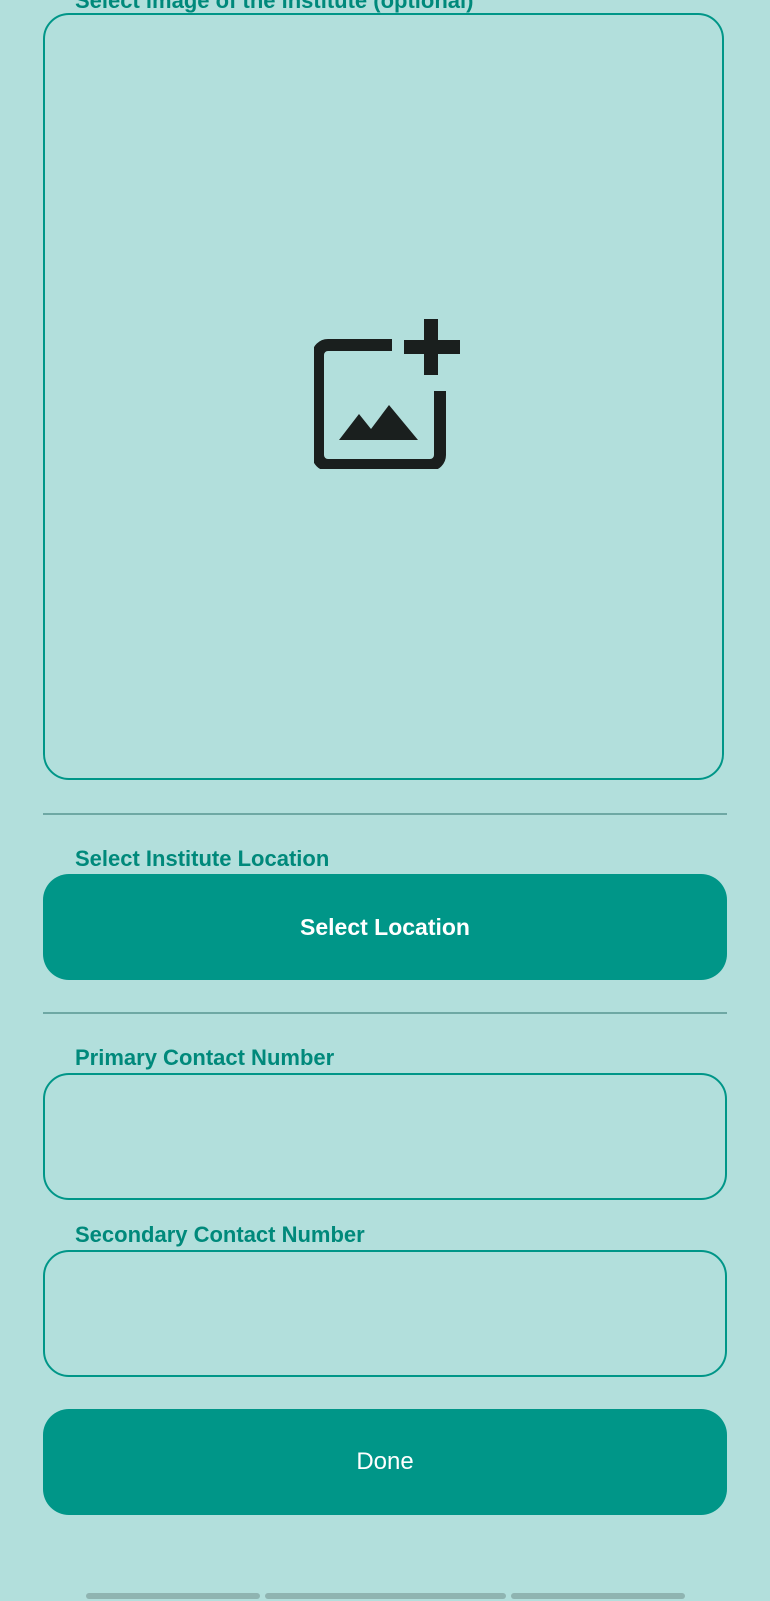 Image resolution: width=770 pixels, height=1601 pixels. I want to click on secondary-contact-field, so click(385, 1313).